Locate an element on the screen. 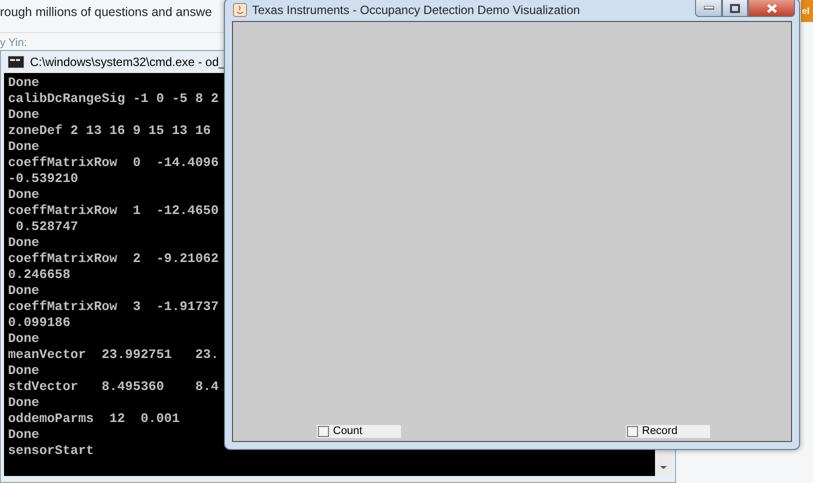 The width and height of the screenshot is (813, 483). close-button is located at coordinates (771, 8).